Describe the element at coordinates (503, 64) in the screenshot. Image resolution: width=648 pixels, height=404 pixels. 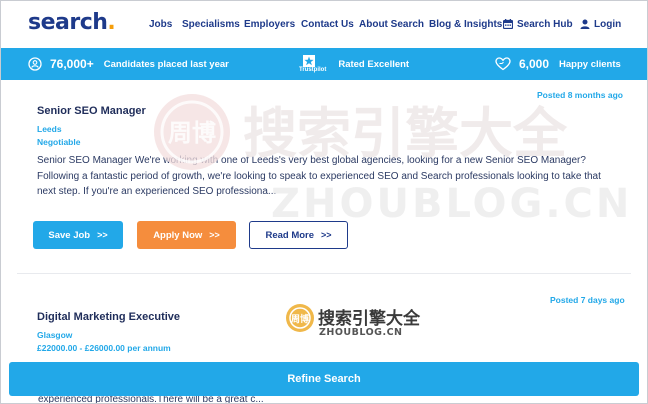
I see `heart-hand-icon` at that location.